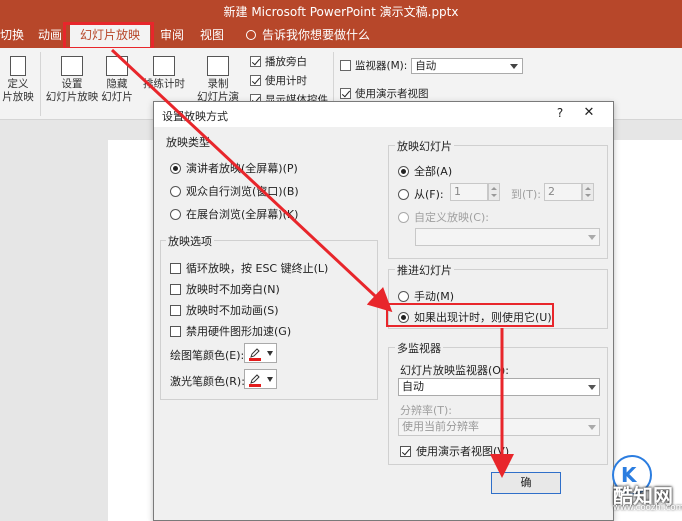 The image size is (682, 521). What do you see at coordinates (647, 508) in the screenshot?
I see `watermark-url: www.coozhi.com` at bounding box center [647, 508].